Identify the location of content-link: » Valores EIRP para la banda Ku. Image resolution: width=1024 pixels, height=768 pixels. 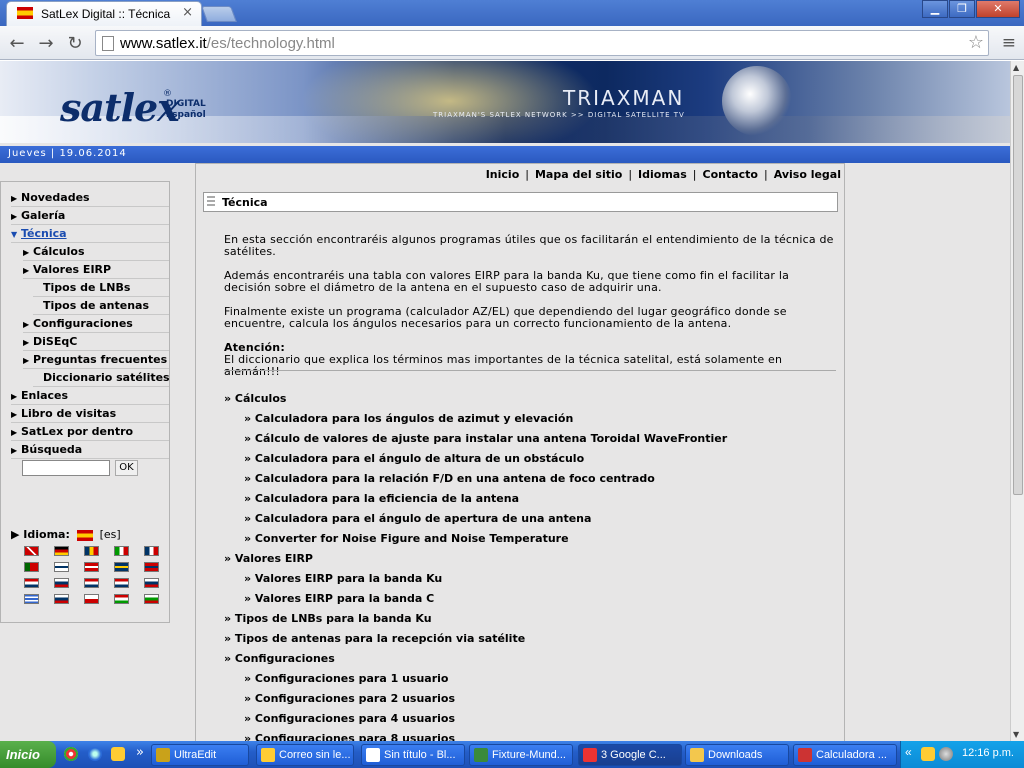
(343, 578).